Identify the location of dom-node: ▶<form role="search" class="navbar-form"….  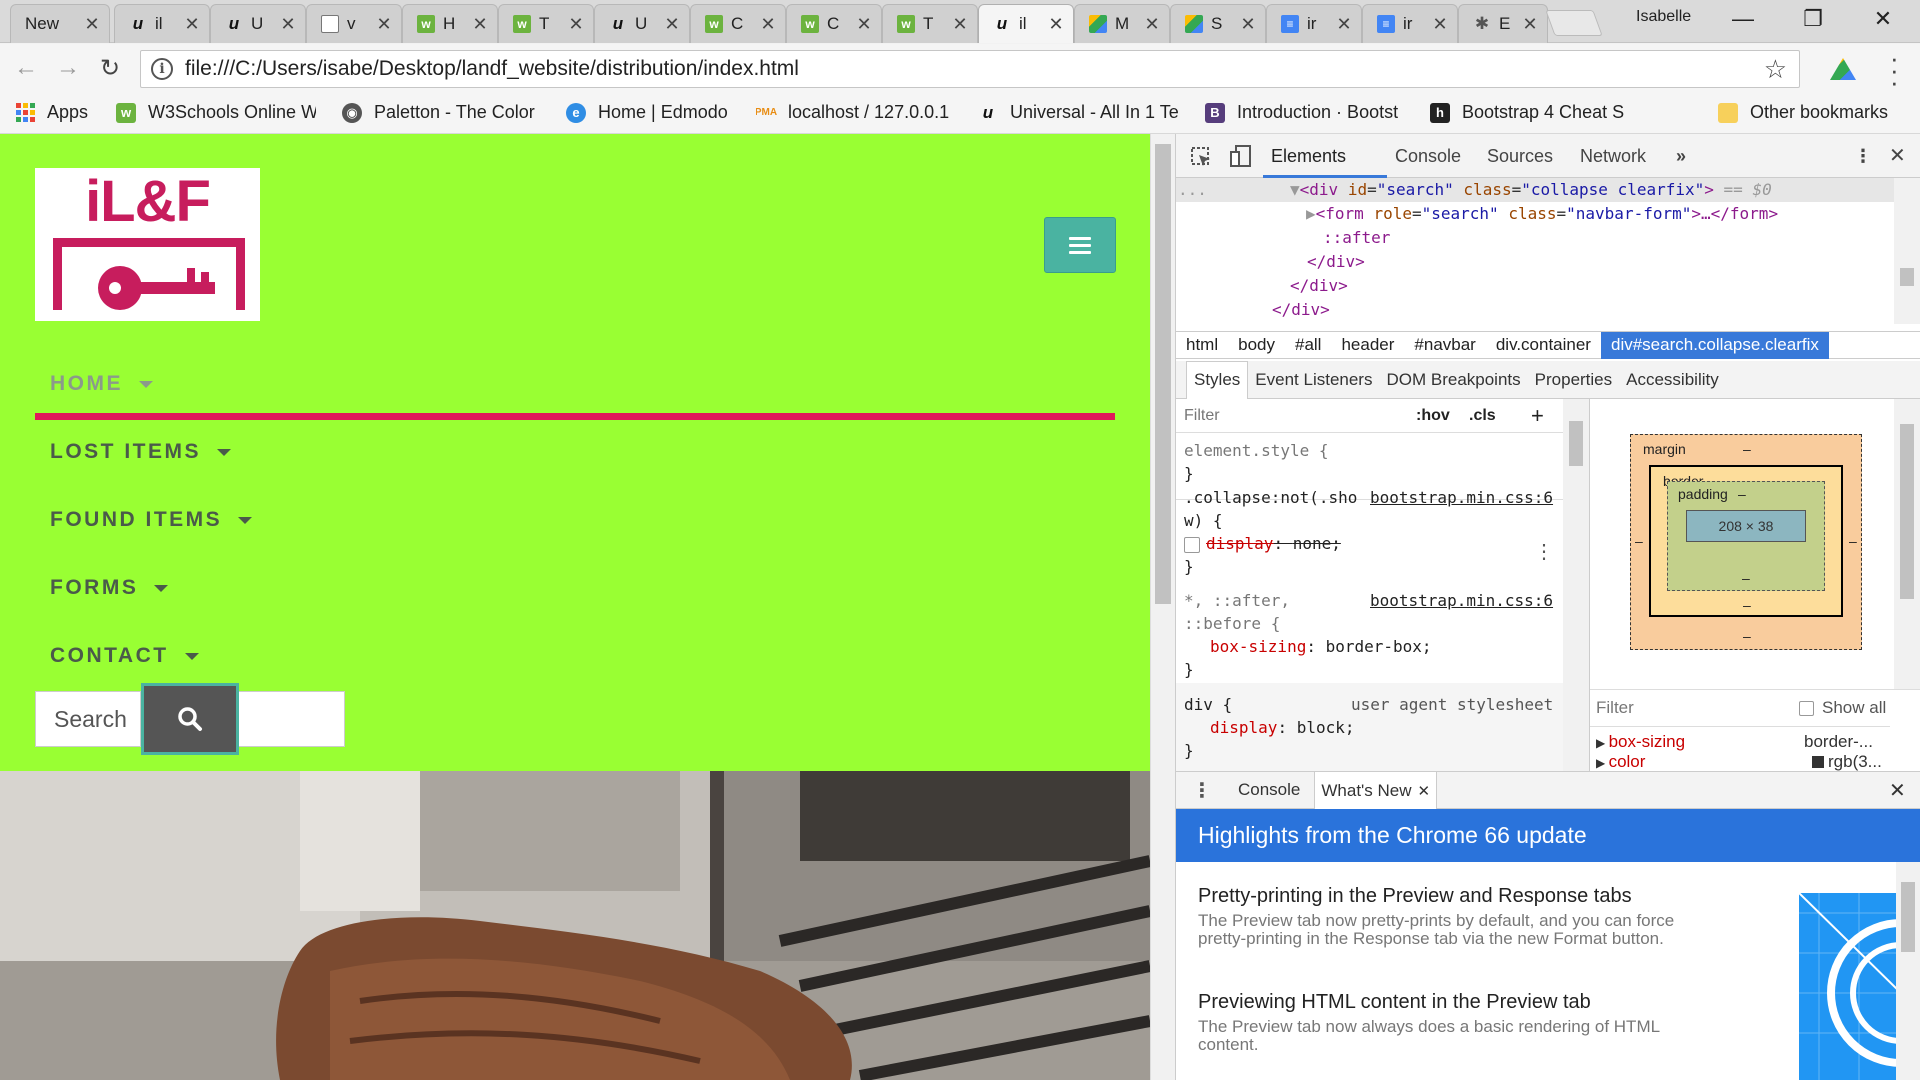
(1542, 214).